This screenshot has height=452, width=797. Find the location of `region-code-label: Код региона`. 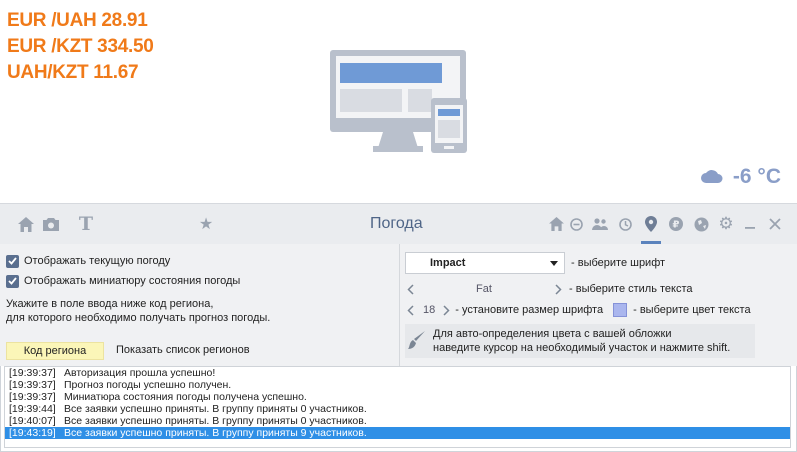

region-code-label: Код региона is located at coordinates (55, 351).